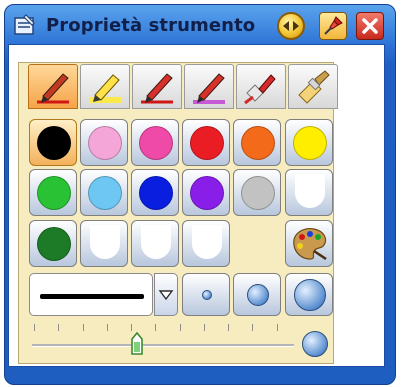 The height and width of the screenshot is (387, 401). I want to click on window-title: Proprietà strumento, so click(151, 25).